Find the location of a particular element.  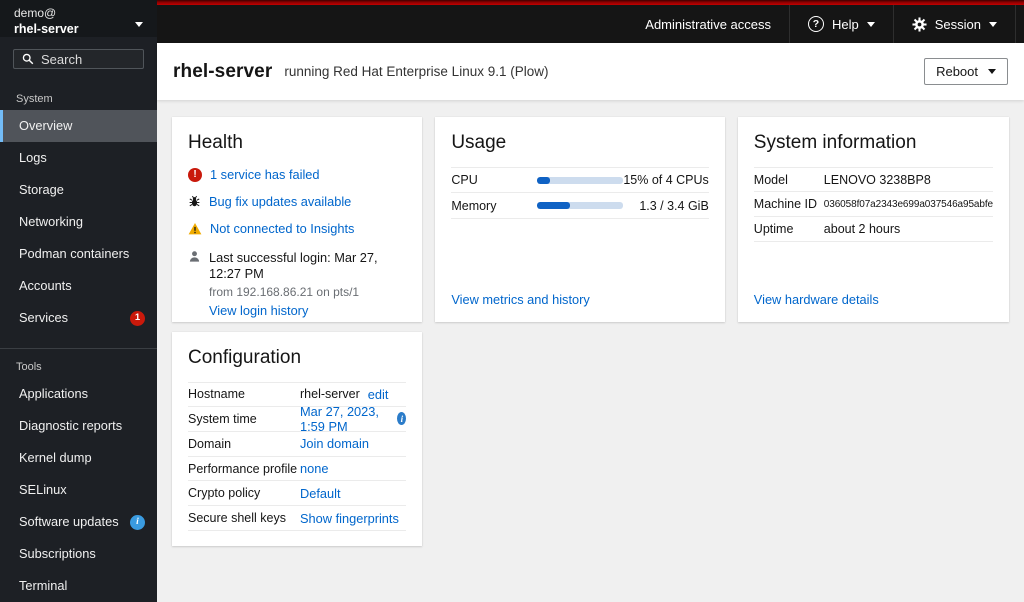

sidebar-item-podman-containers: Podman containers is located at coordinates (78, 254).